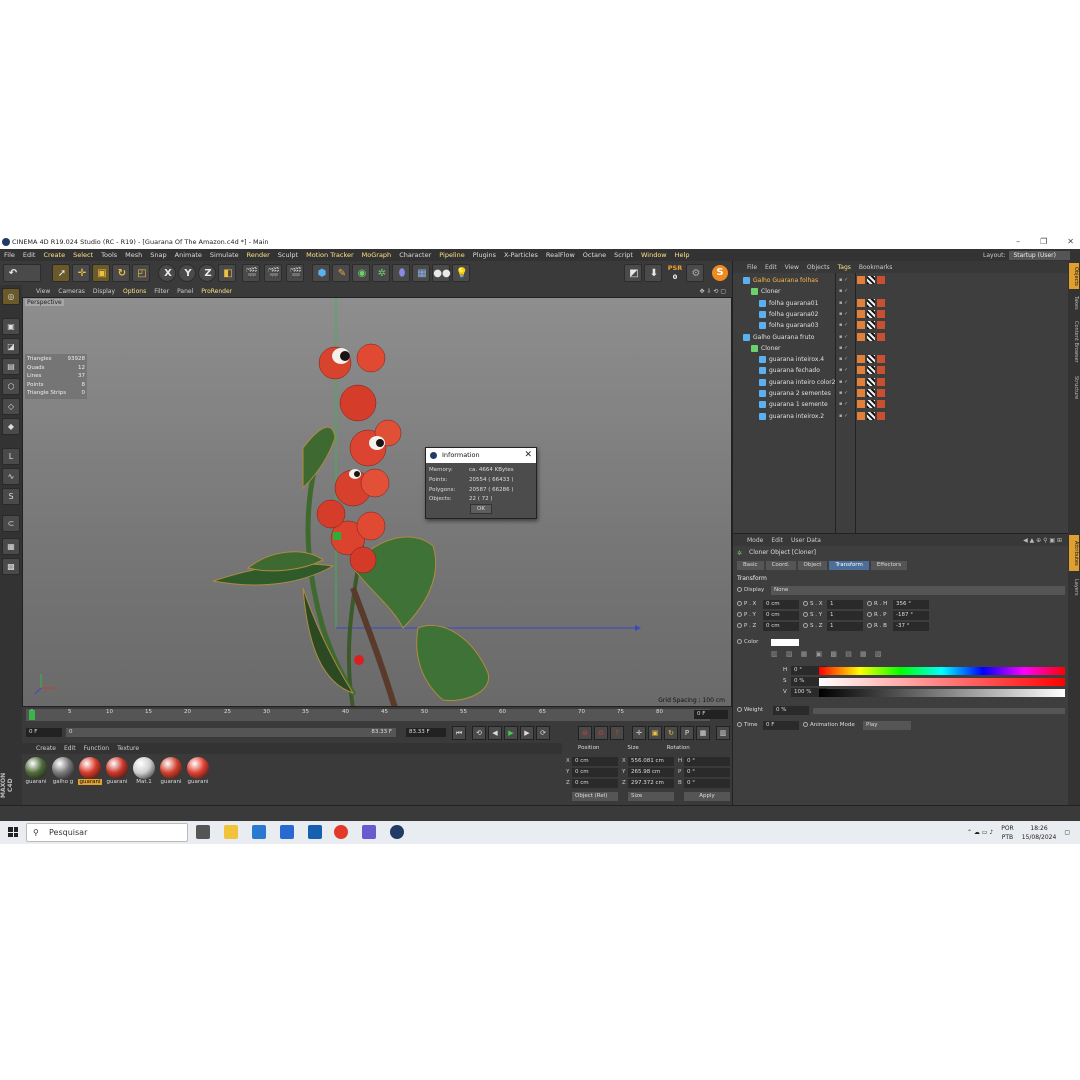  I want to click on rotate-tool-button: ↻, so click(121, 273).